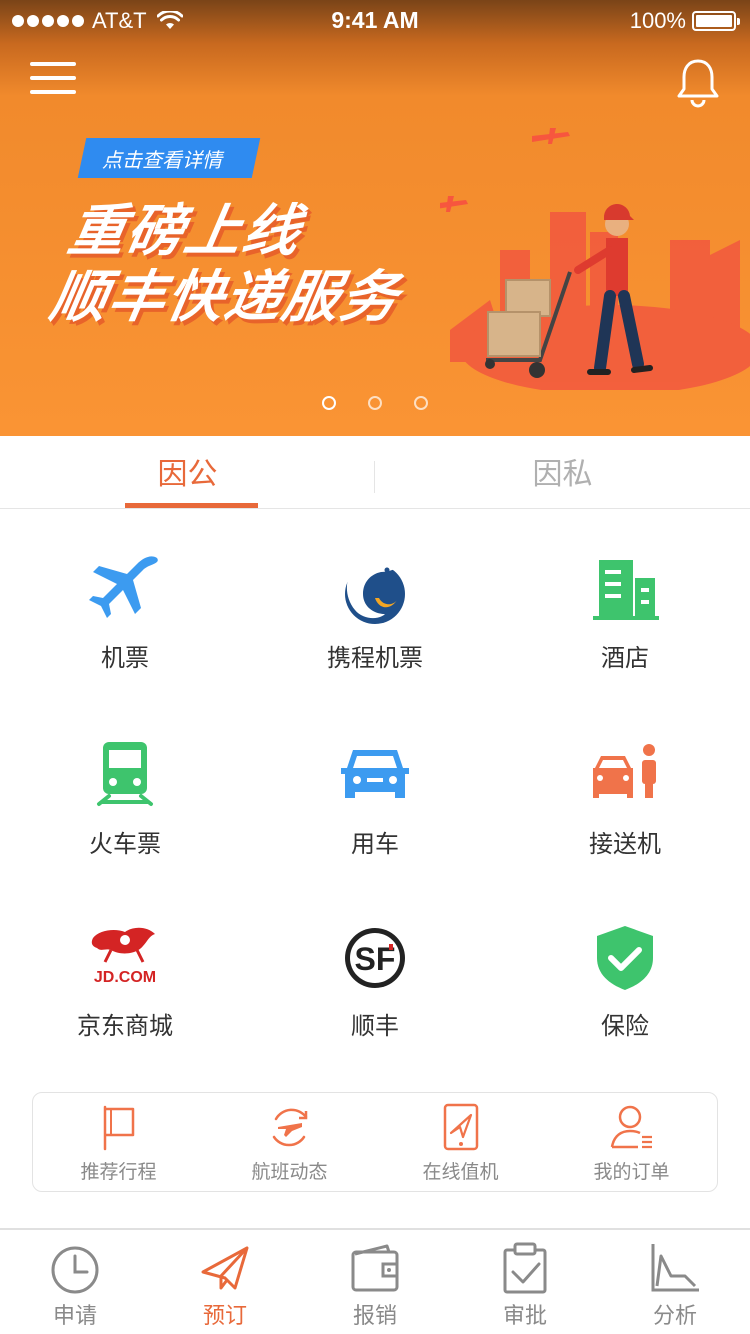 The height and width of the screenshot is (1334, 750). Describe the element at coordinates (162, 158) in the screenshot. I see `banner-tag: 点击查看详情` at that location.